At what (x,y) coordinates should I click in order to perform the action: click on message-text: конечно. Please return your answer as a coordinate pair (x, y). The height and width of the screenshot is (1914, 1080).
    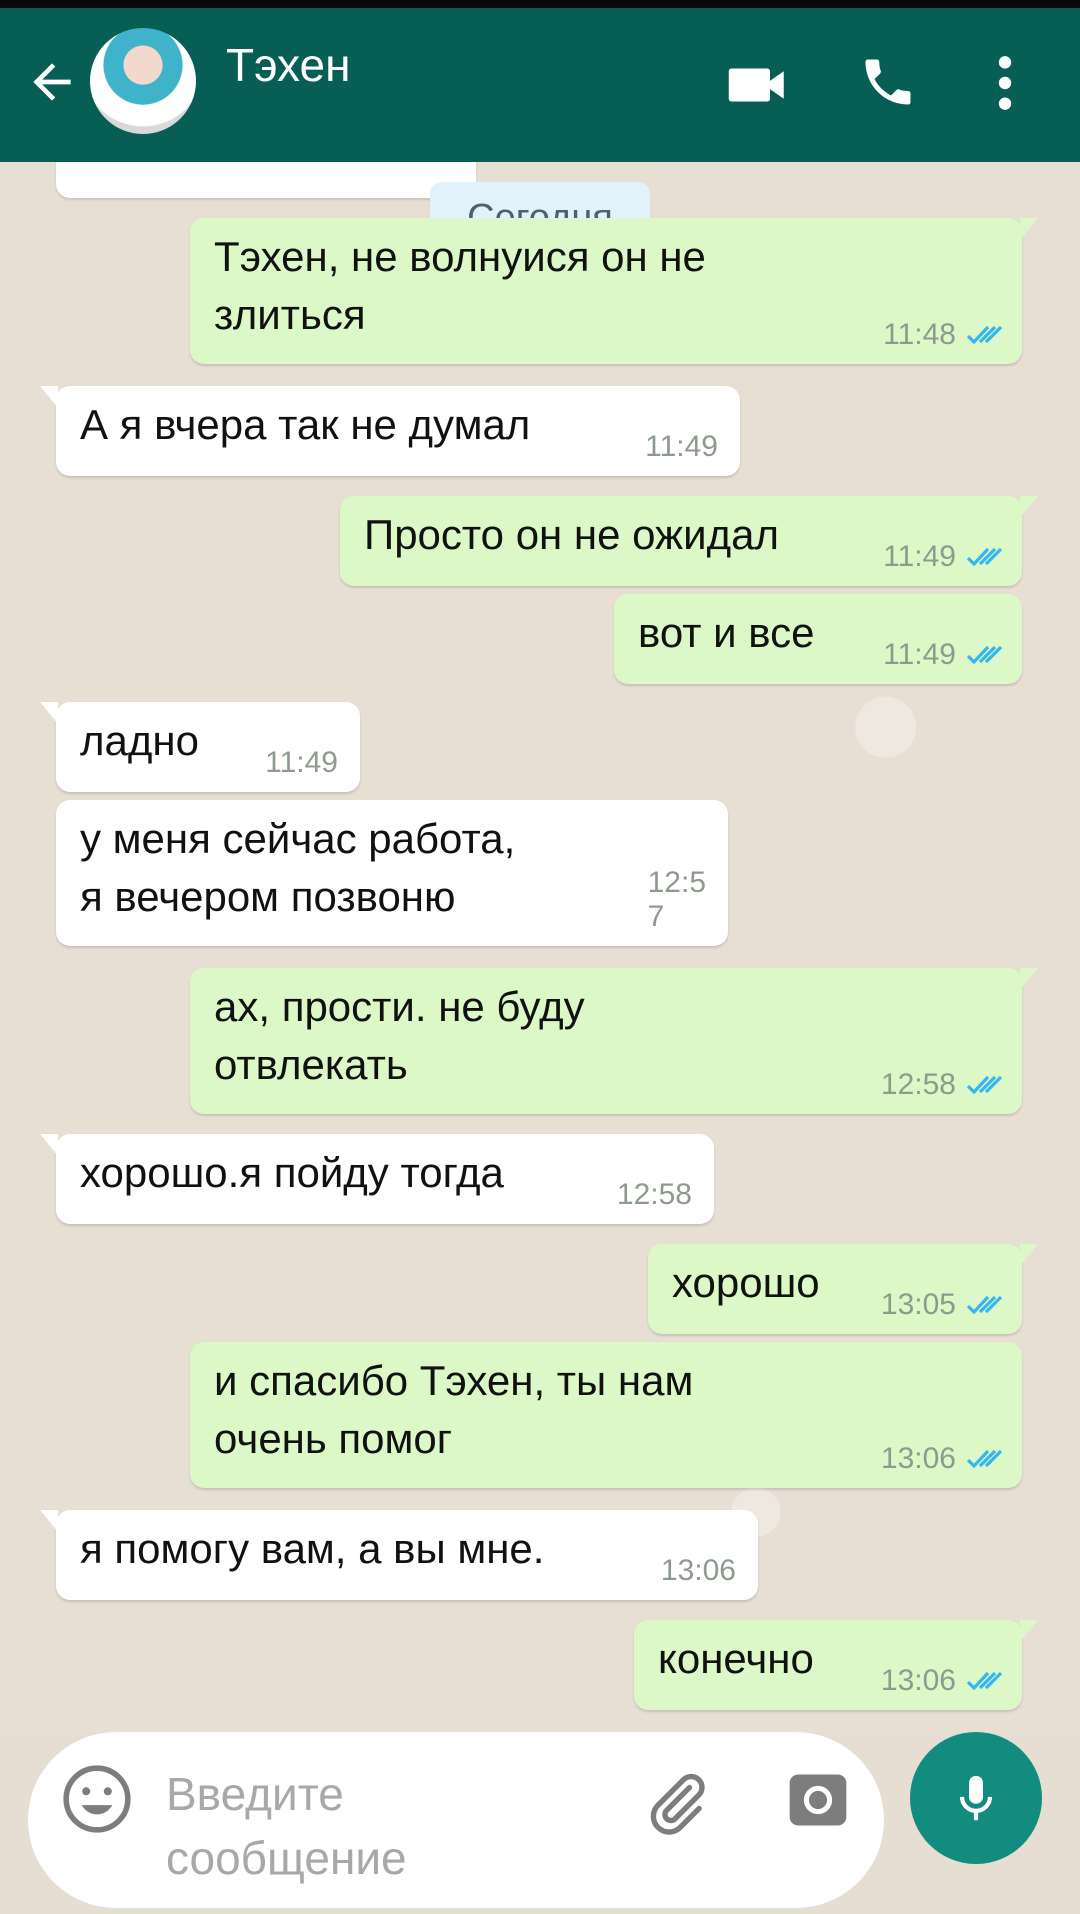
    Looking at the image, I should click on (736, 1658).